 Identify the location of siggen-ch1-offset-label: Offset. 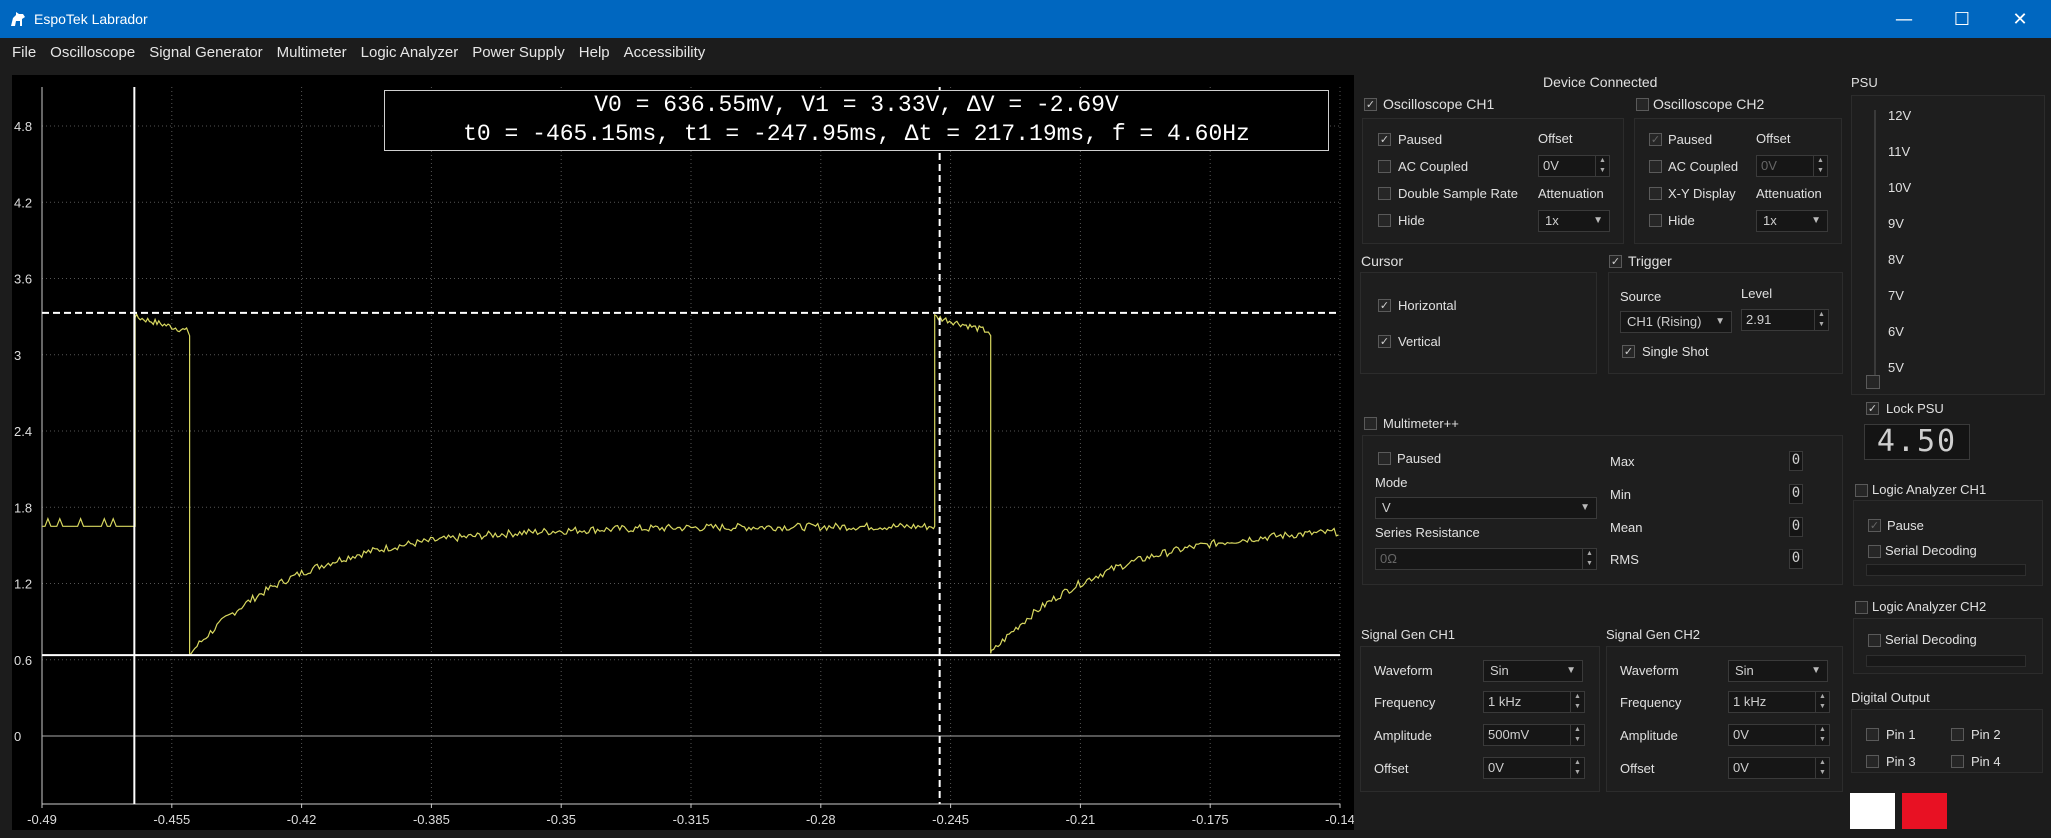
(1391, 768).